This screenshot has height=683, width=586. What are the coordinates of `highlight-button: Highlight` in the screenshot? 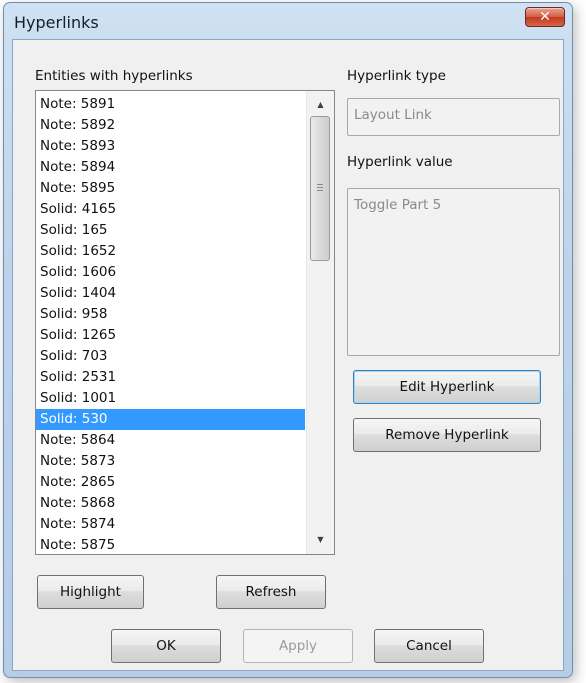 It's located at (90, 592).